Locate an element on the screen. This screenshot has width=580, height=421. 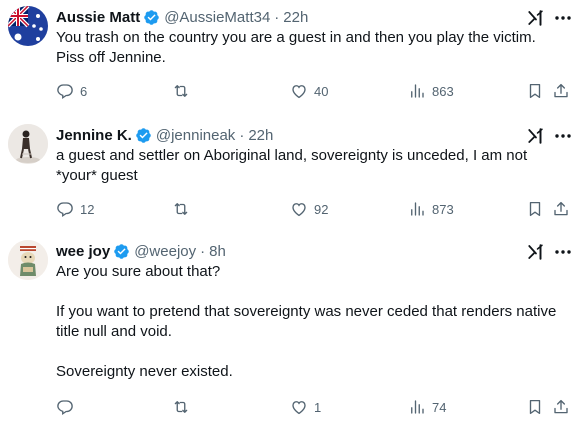
like-button: 1 is located at coordinates (305, 407).